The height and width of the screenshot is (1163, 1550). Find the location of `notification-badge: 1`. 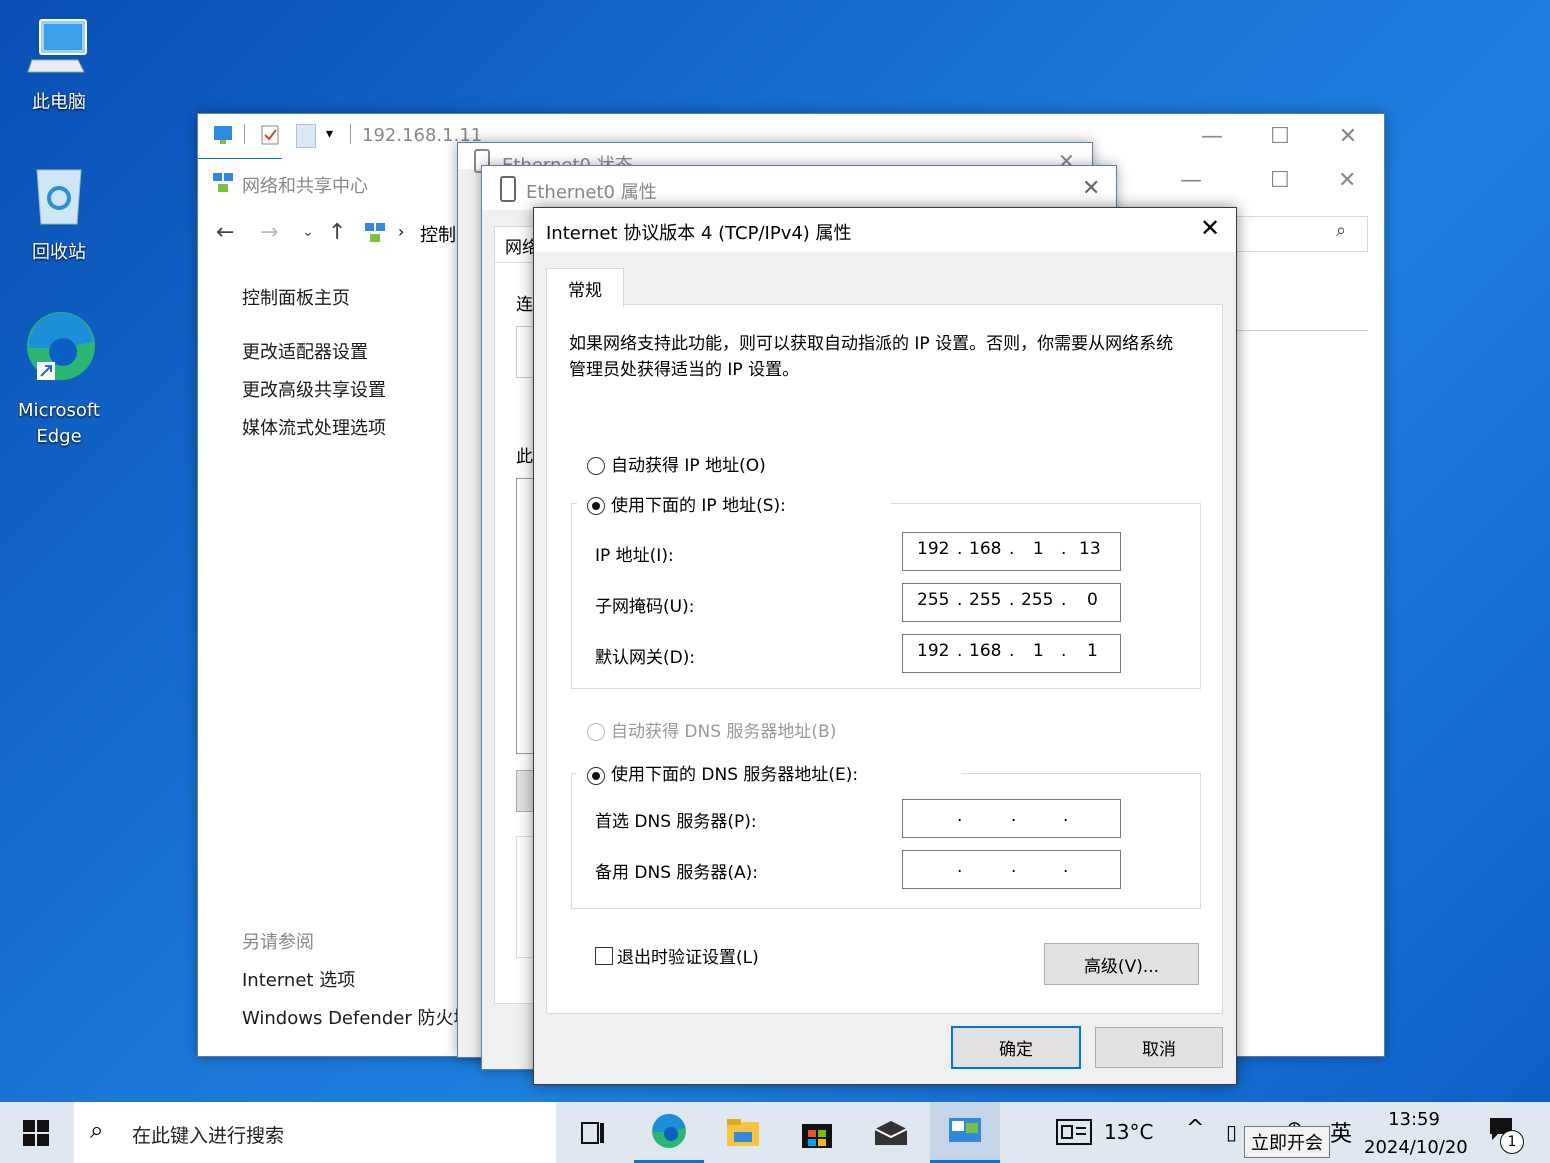

notification-badge: 1 is located at coordinates (1512, 1142).